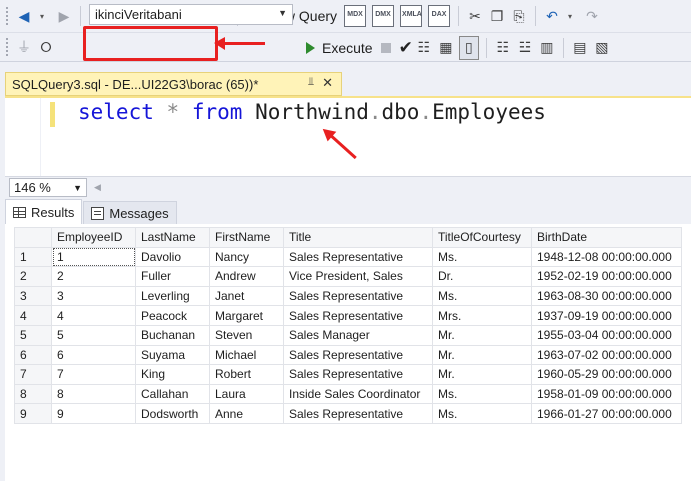 The height and width of the screenshot is (481, 691). What do you see at coordinates (172, 276) in the screenshot?
I see `table-cell: Fuller` at bounding box center [172, 276].